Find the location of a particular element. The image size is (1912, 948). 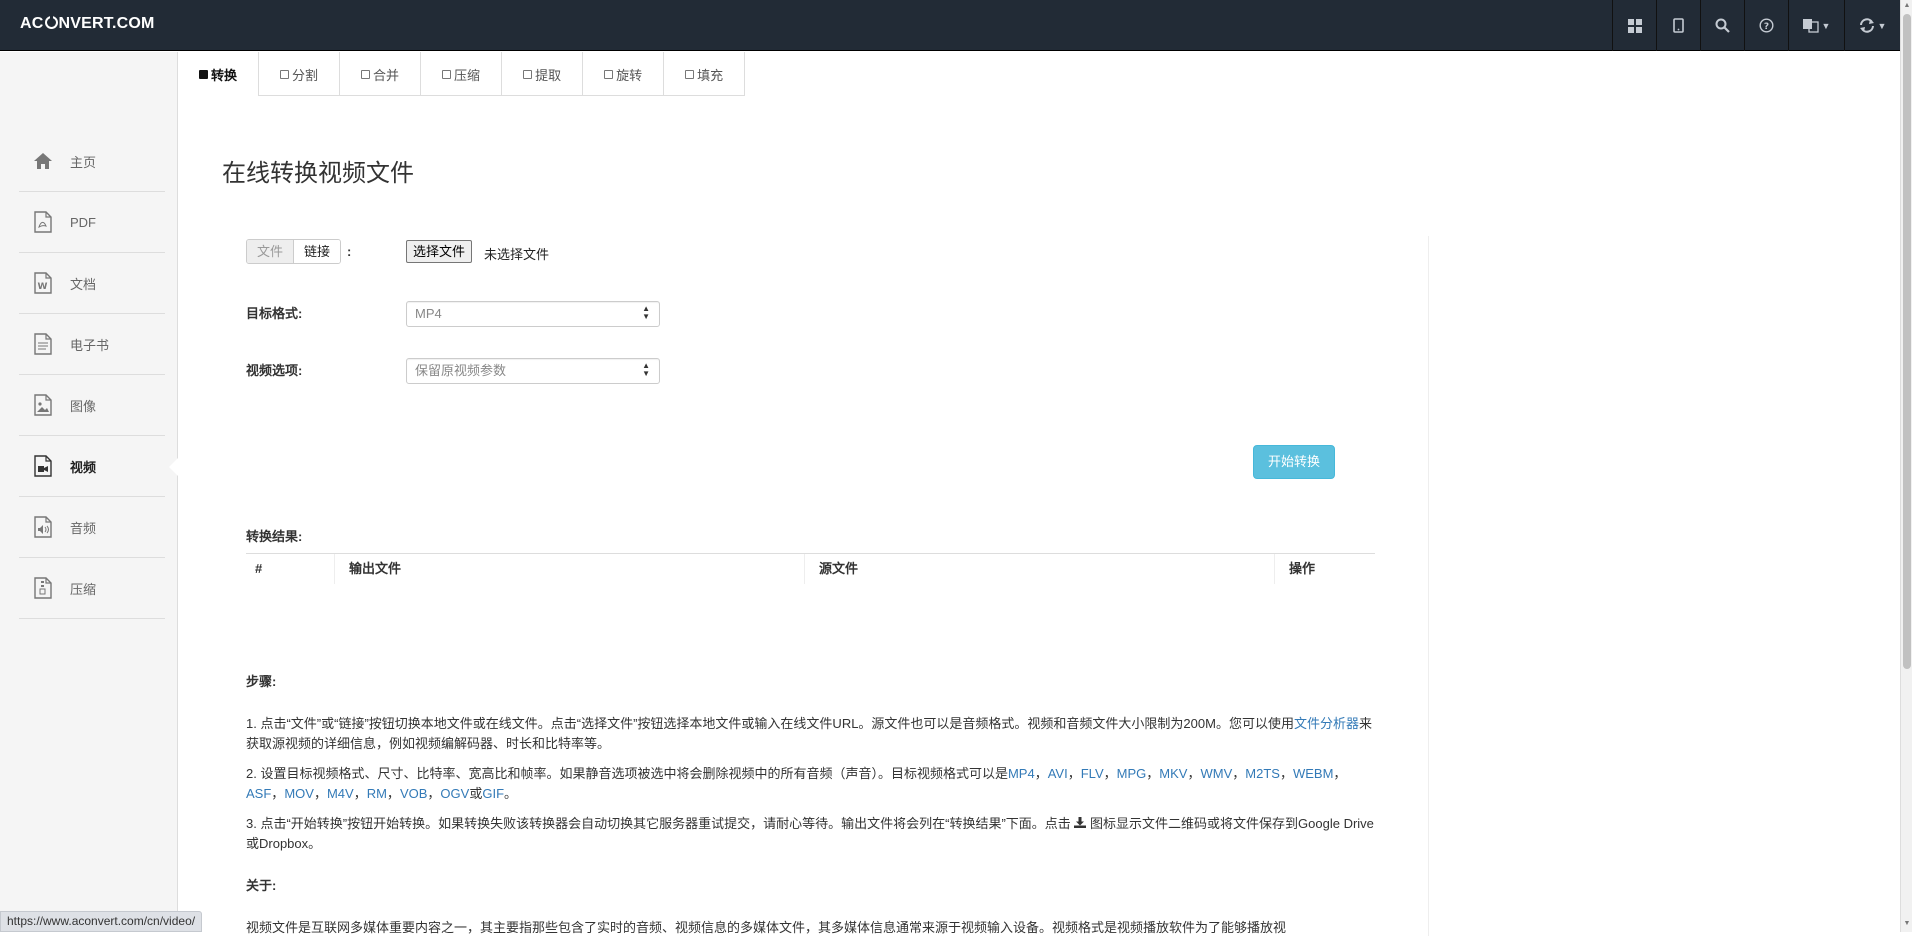

scroll-down-arrow-icon: ▼ is located at coordinates (1907, 925).